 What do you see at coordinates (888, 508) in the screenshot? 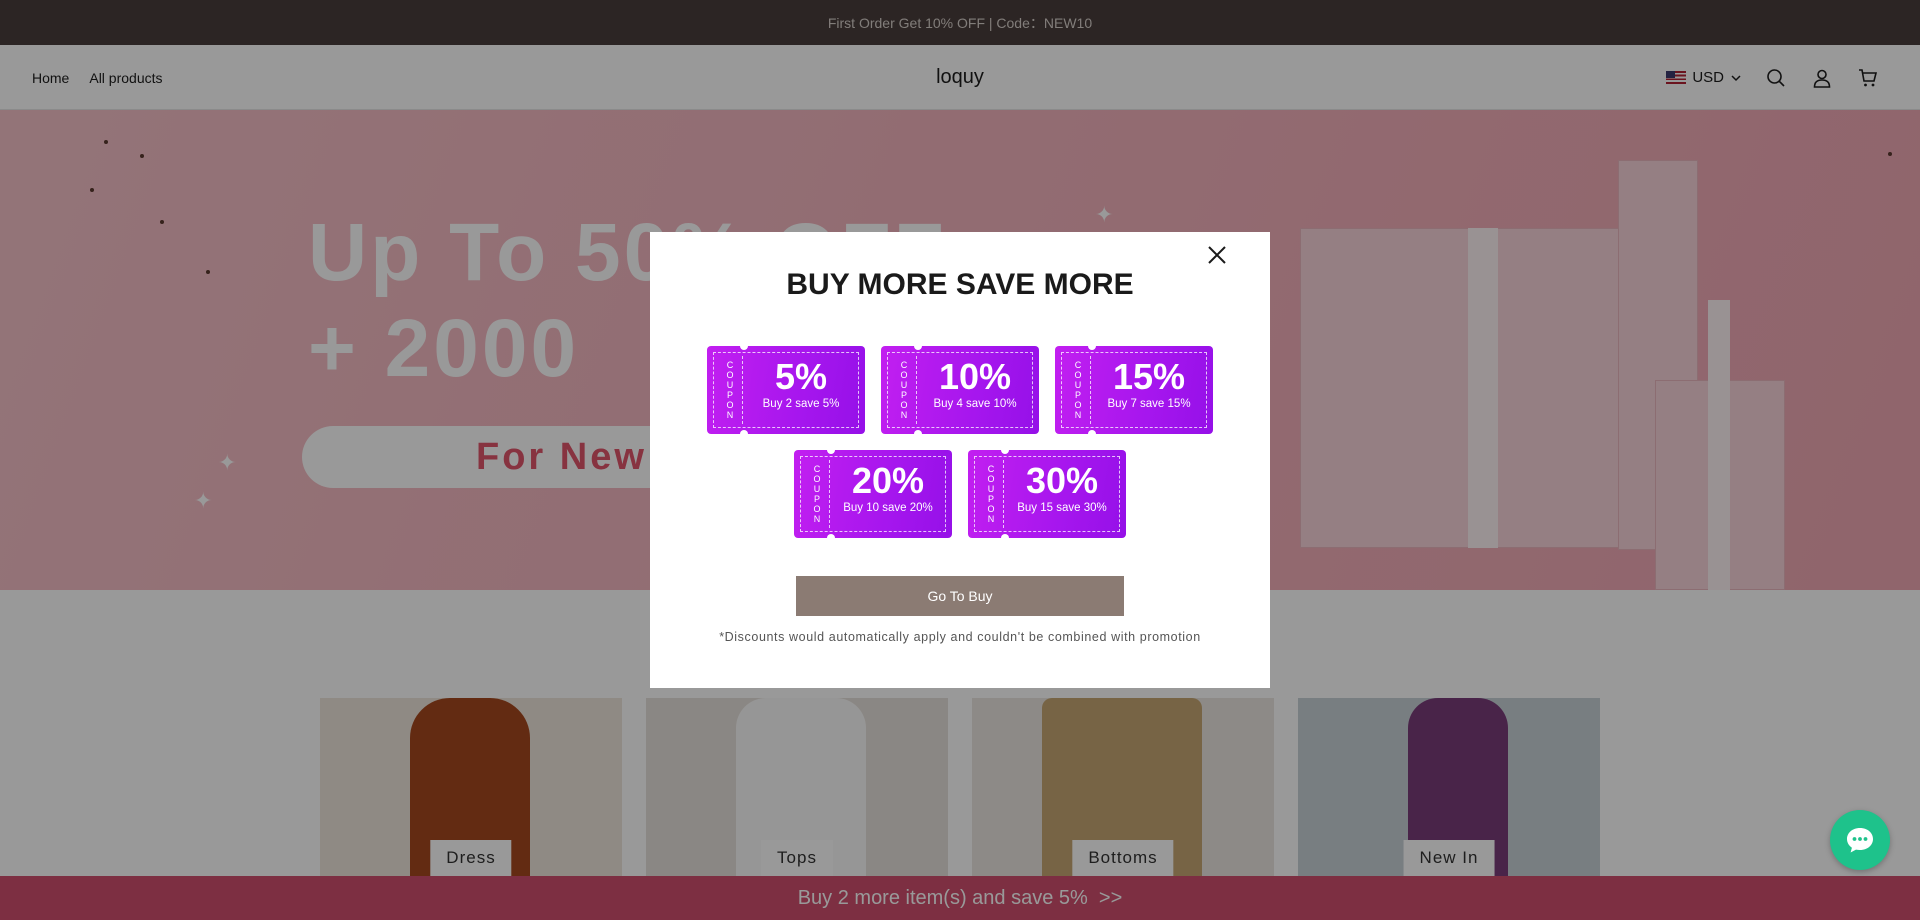
I see `coupon-description: Buy 10 save 20%` at bounding box center [888, 508].